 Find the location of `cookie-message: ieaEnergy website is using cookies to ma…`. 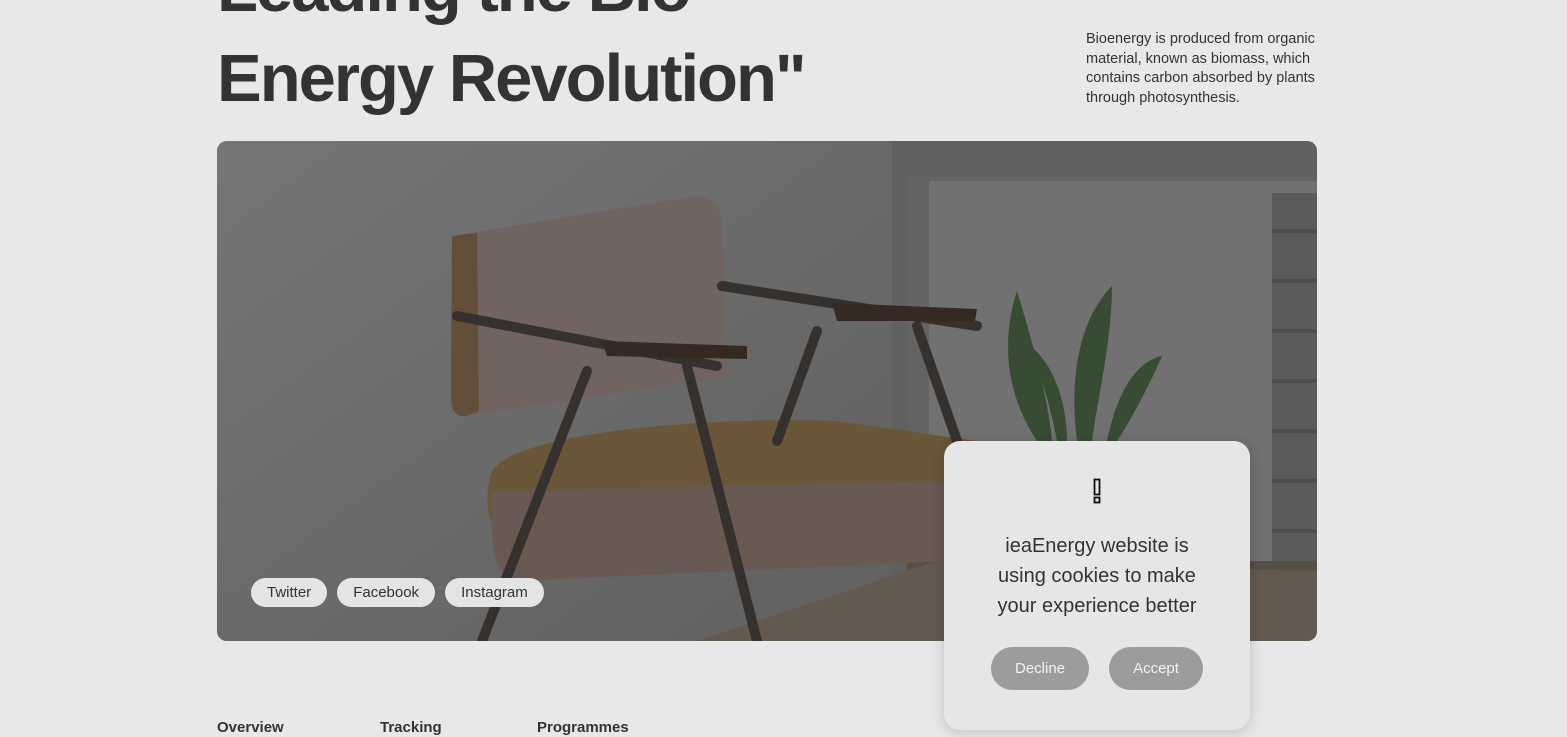

cookie-message: ieaEnergy website is using cookies to ma… is located at coordinates (1097, 576).